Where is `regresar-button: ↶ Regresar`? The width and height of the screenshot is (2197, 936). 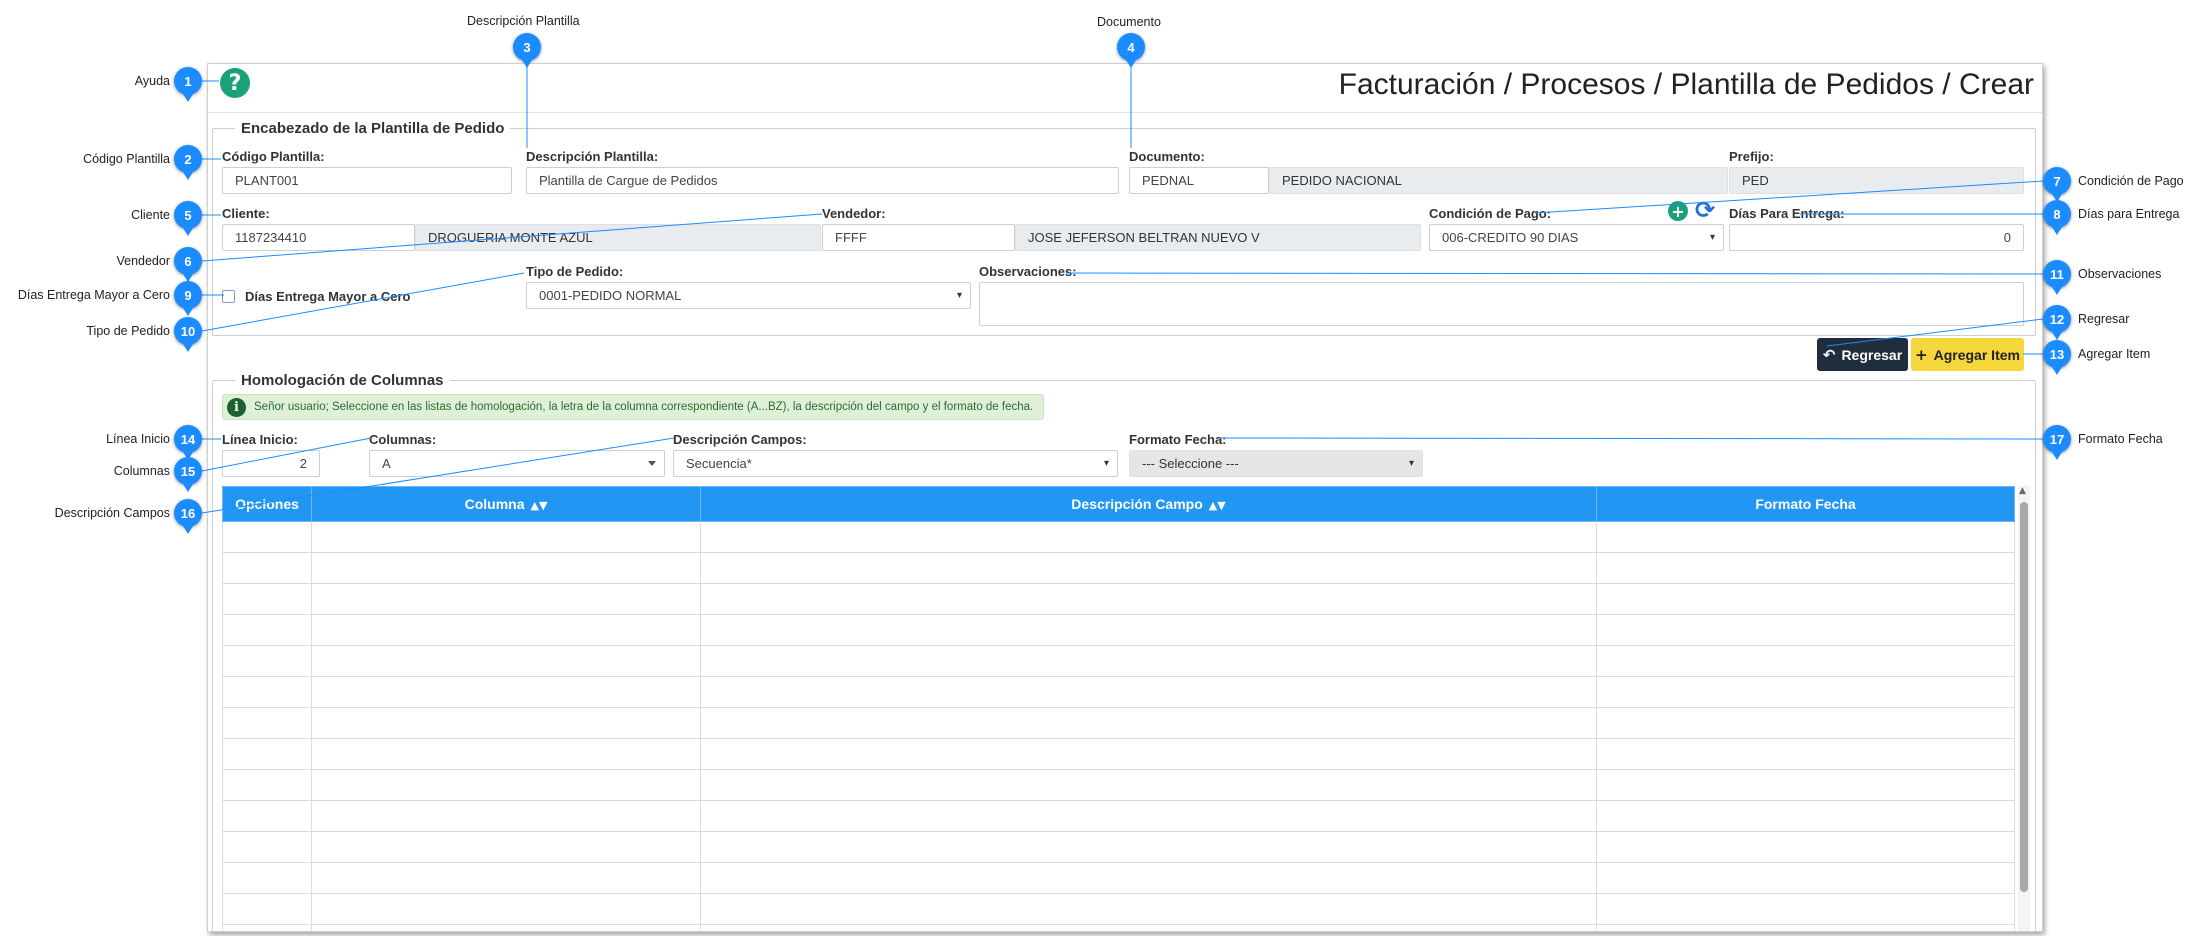
regresar-button: ↶ Regresar is located at coordinates (1862, 354).